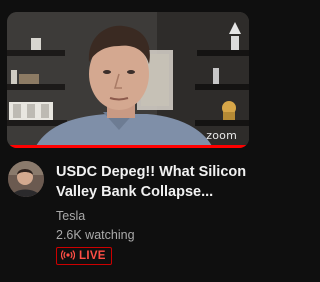  What do you see at coordinates (95, 235) in the screenshot?
I see `viewer-count: 2.6K watching` at bounding box center [95, 235].